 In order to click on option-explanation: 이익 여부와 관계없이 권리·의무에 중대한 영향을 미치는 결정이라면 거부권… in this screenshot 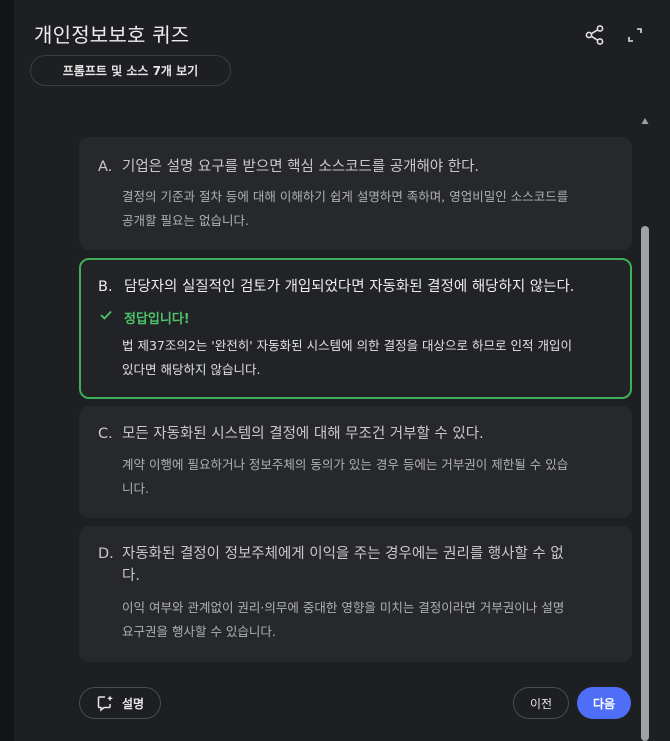, I will do `click(372, 620)`.